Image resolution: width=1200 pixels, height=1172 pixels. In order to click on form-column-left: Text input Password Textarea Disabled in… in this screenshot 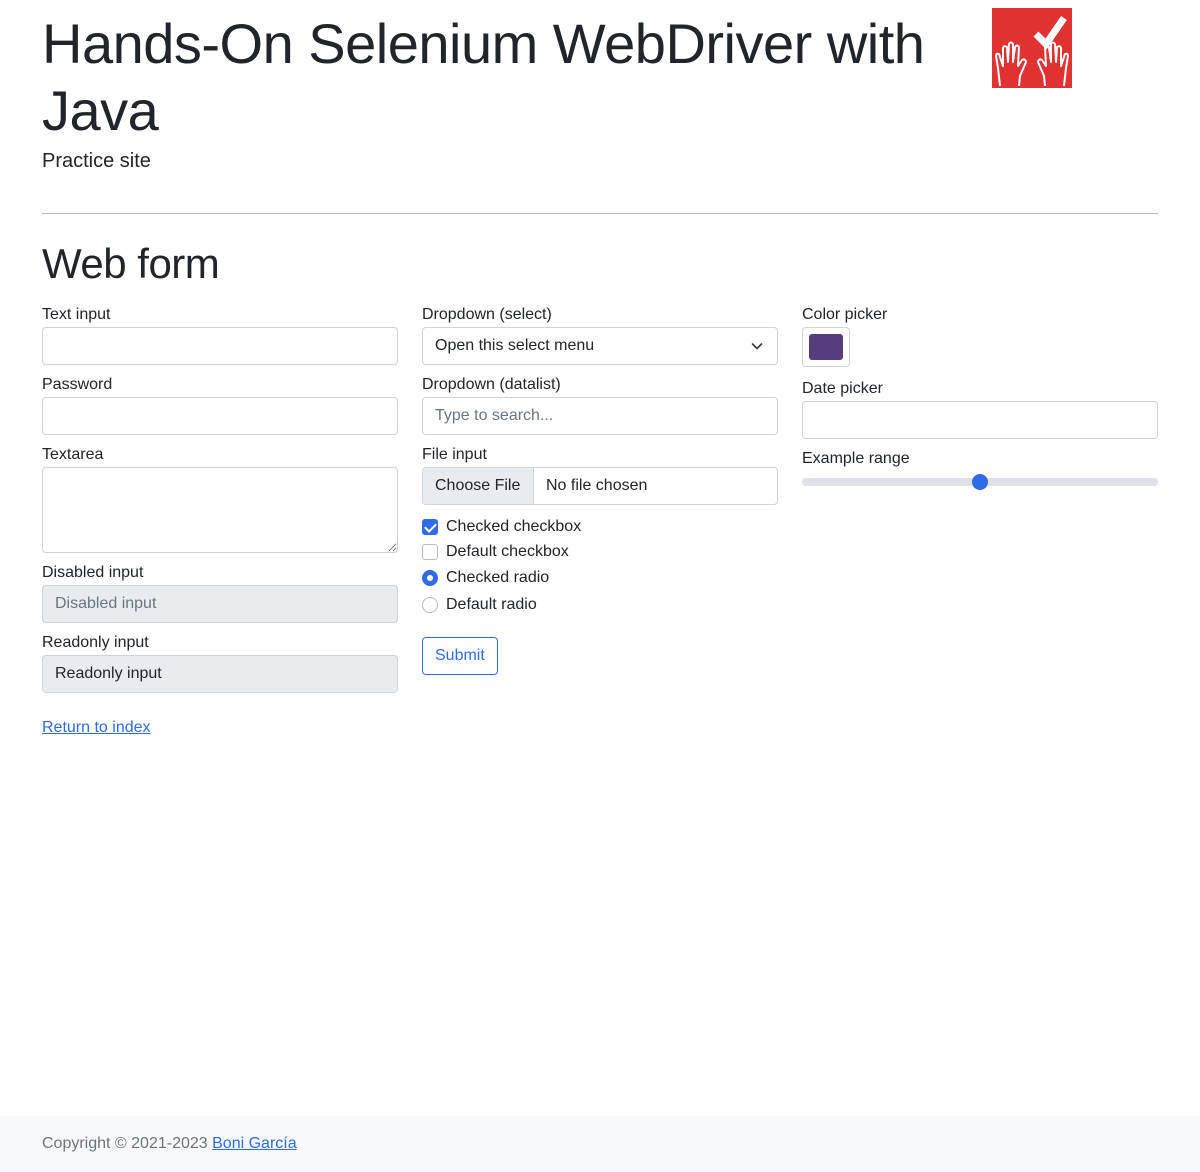, I will do `click(220, 504)`.